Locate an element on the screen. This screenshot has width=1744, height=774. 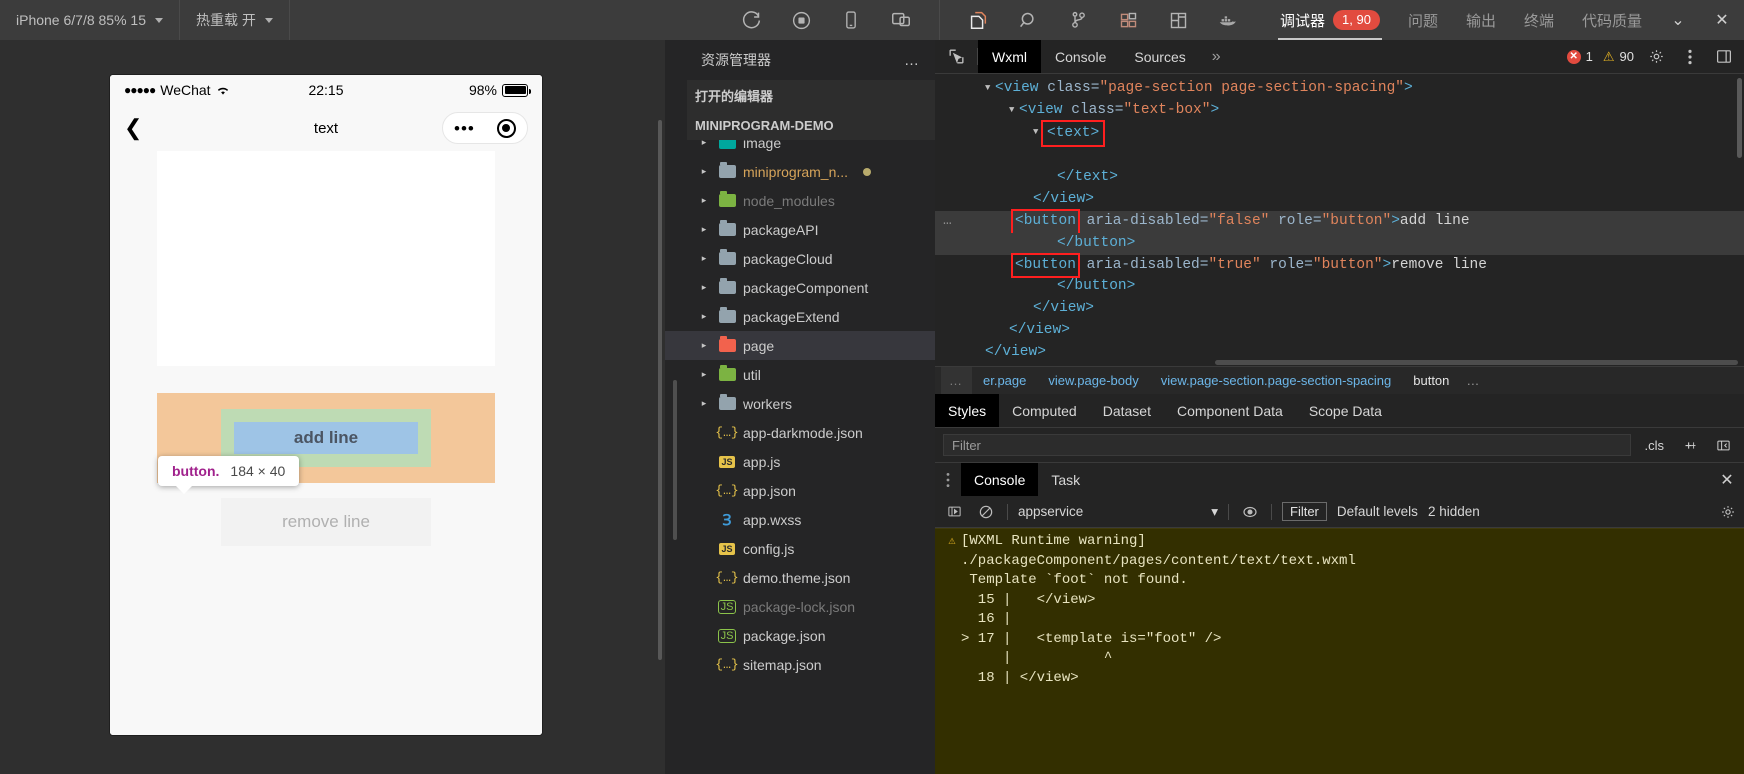
console-hidden-count: 2 hidden is located at coordinates (1454, 511).